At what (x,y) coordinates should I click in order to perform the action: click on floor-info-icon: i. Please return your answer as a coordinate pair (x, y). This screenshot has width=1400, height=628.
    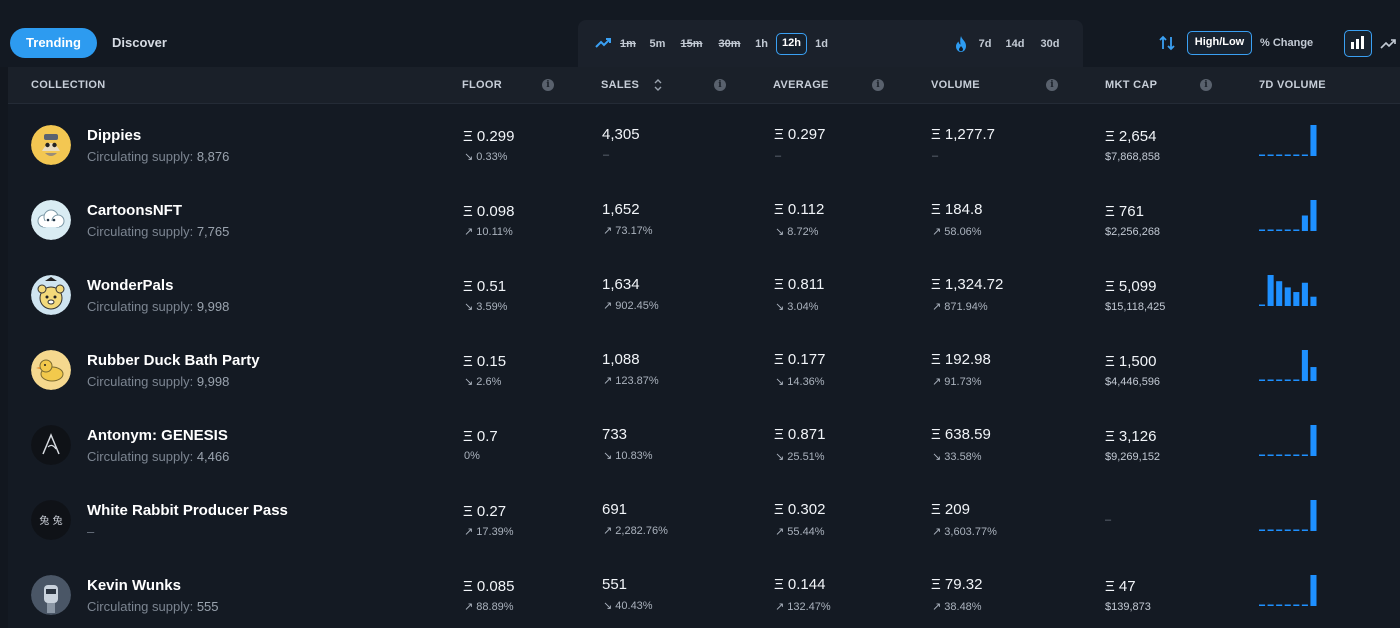
    Looking at the image, I should click on (548, 85).